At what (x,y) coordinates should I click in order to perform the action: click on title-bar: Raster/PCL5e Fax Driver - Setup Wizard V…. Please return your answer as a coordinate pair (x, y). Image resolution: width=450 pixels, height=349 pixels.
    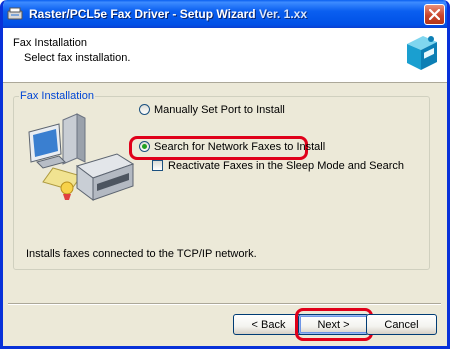
    Looking at the image, I should click on (225, 14).